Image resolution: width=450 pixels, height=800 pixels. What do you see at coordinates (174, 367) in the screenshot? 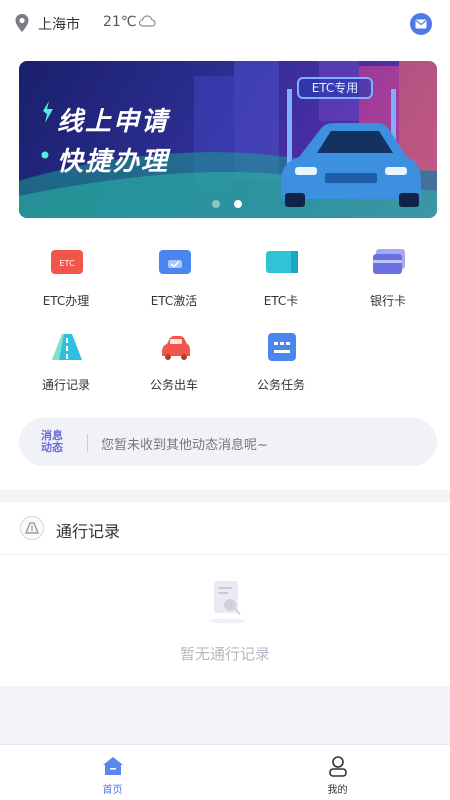
I see `menu-official-car: 公务出车` at bounding box center [174, 367].